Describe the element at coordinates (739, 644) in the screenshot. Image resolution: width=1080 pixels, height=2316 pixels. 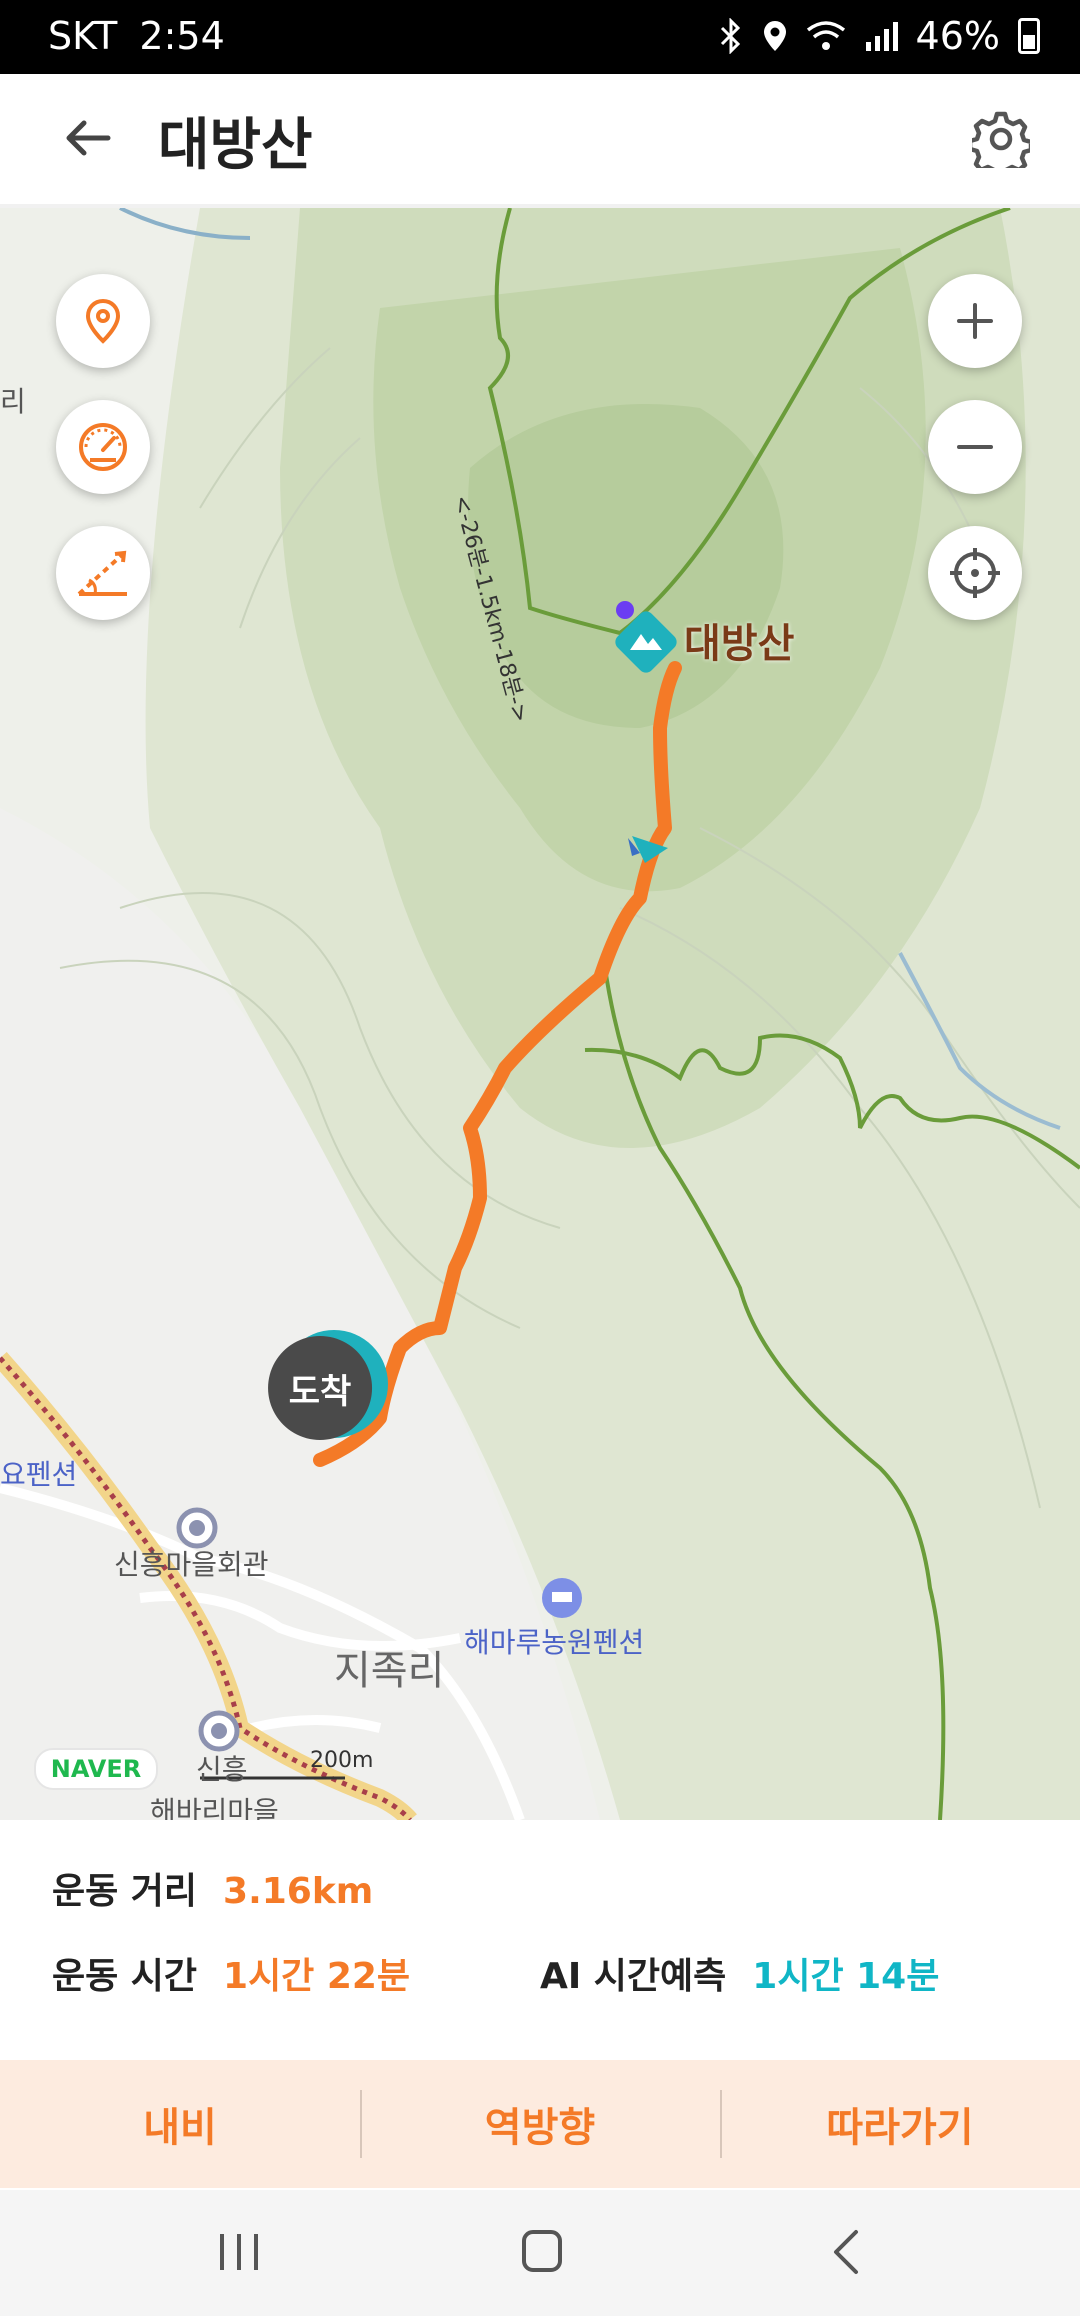
I see `summit-label: 대방산` at that location.